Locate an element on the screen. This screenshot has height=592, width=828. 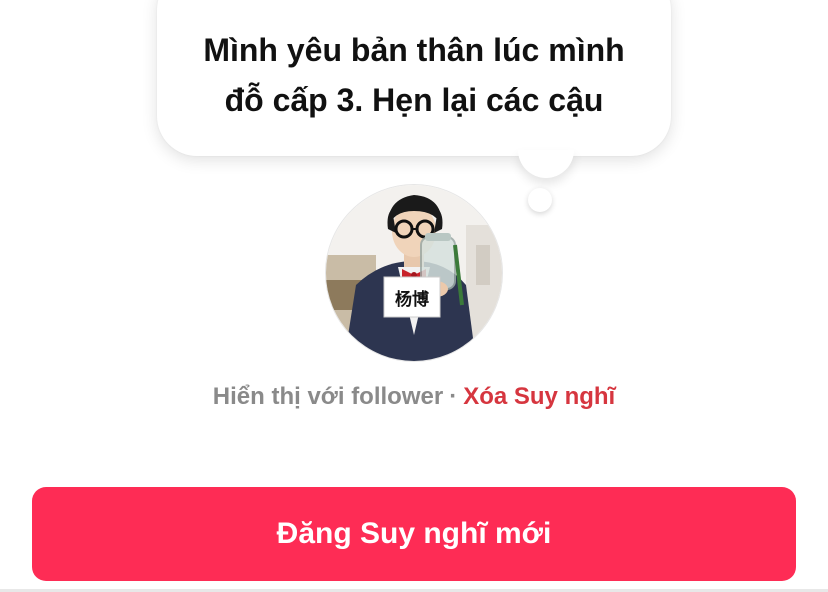
visibility-row: Hiển thị với follower · Xóa Suy nghĩ is located at coordinates (414, 397).